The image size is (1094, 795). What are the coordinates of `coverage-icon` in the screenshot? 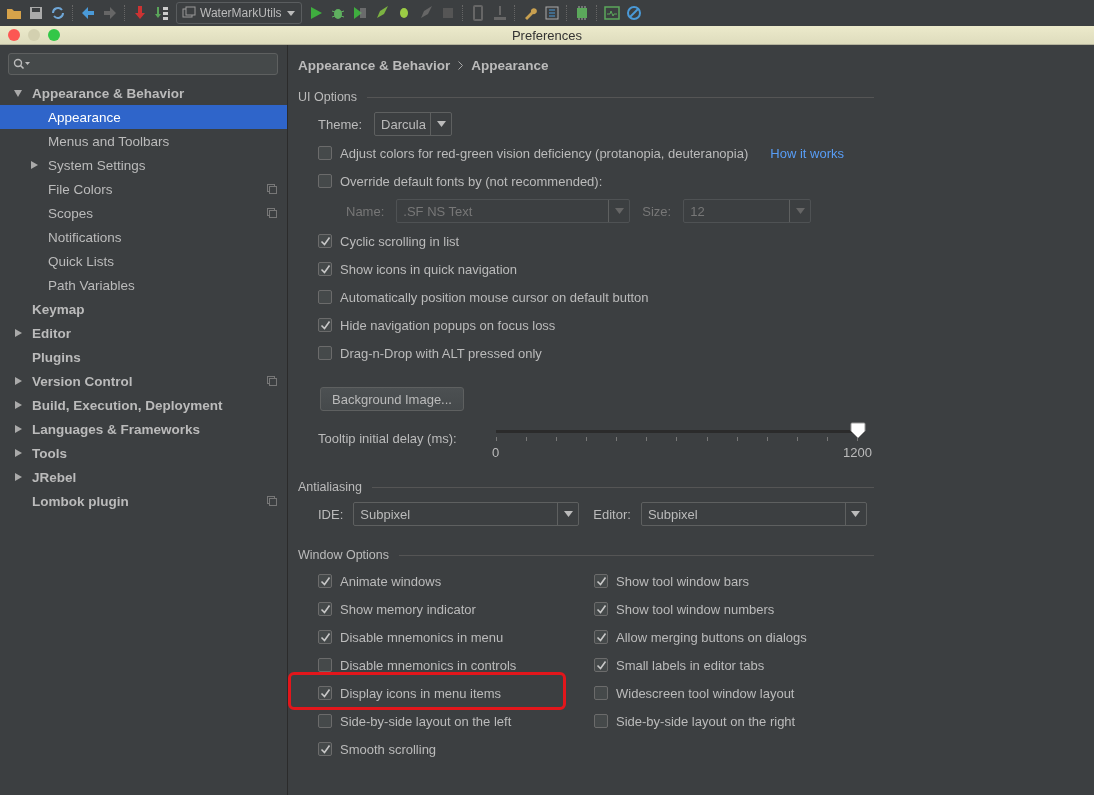 It's located at (359, 13).